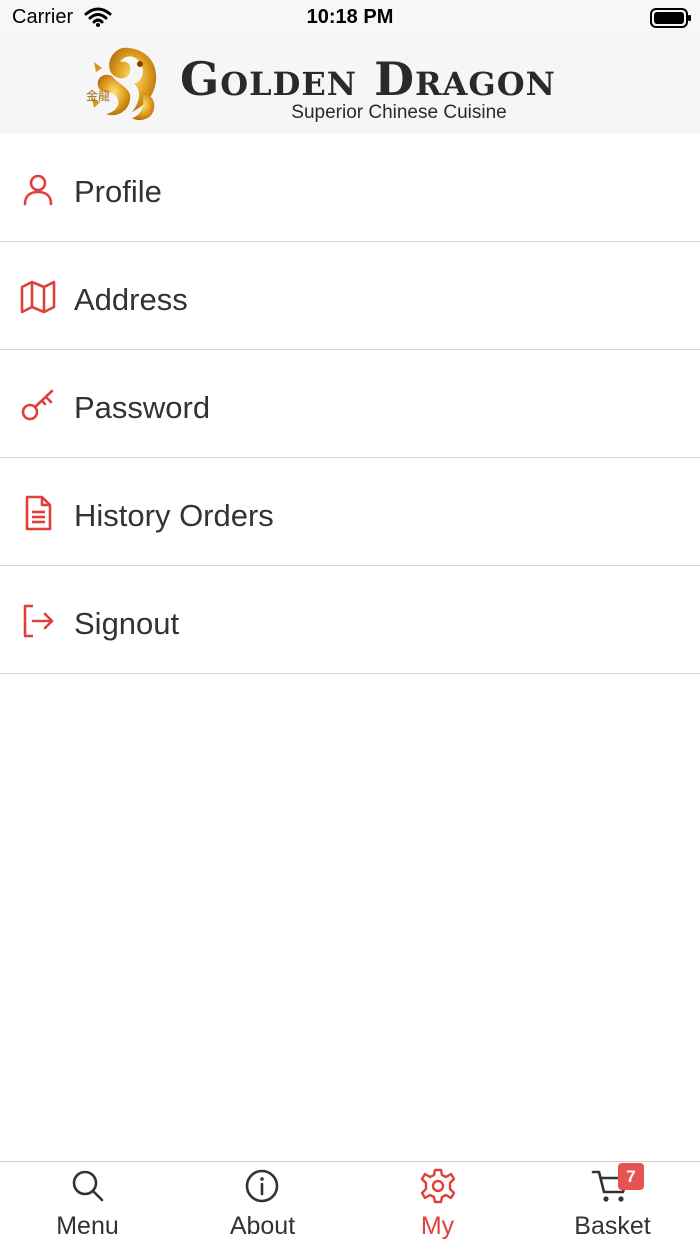  Describe the element at coordinates (88, 1186) in the screenshot. I see `search-icon` at that location.